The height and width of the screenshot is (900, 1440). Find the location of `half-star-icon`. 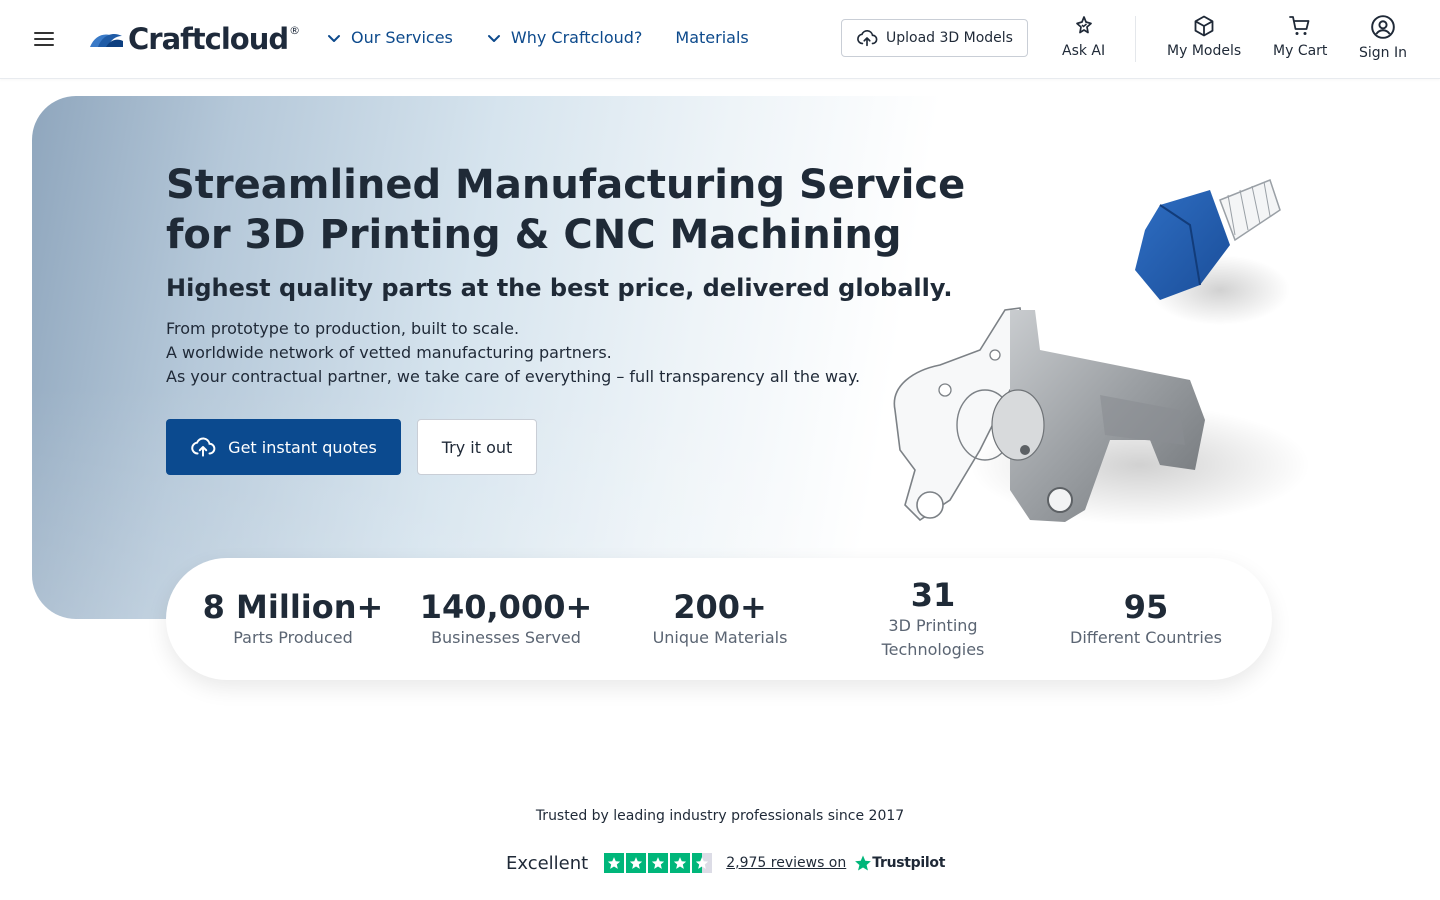

half-star-icon is located at coordinates (702, 863).